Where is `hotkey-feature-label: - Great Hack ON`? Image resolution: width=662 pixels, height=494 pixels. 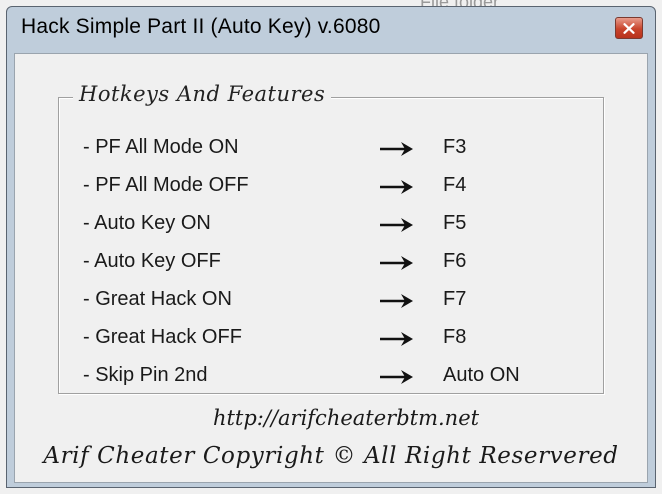
hotkey-feature-label: - Great Hack ON is located at coordinates (157, 299).